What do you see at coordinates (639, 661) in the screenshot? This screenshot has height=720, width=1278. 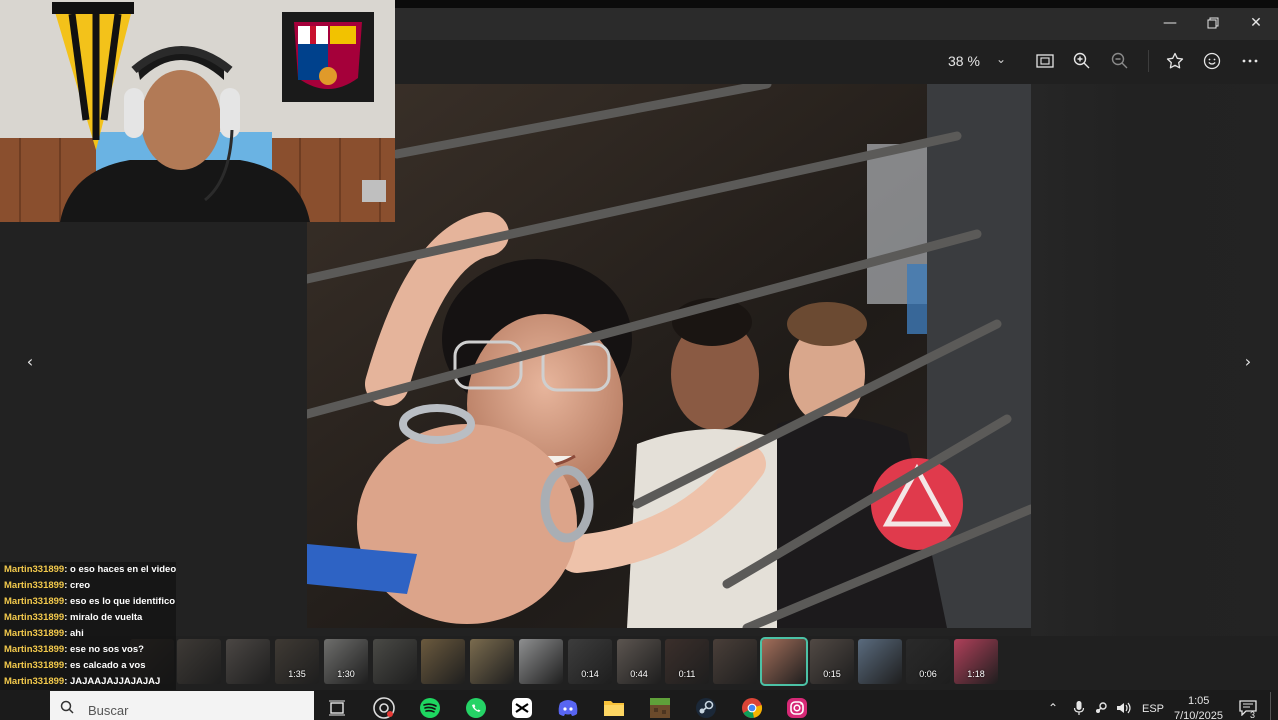 I see `filmstrip-thumbnail: 0:44` at bounding box center [639, 661].